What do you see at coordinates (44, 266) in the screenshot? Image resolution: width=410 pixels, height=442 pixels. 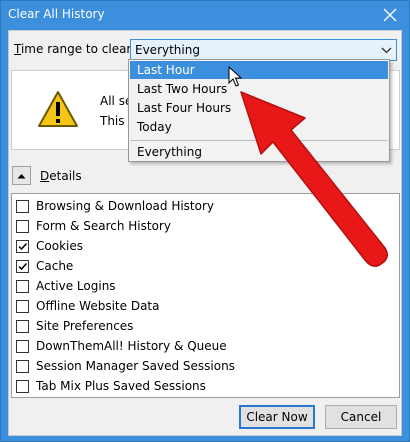 I see `list-item: Cache` at bounding box center [44, 266].